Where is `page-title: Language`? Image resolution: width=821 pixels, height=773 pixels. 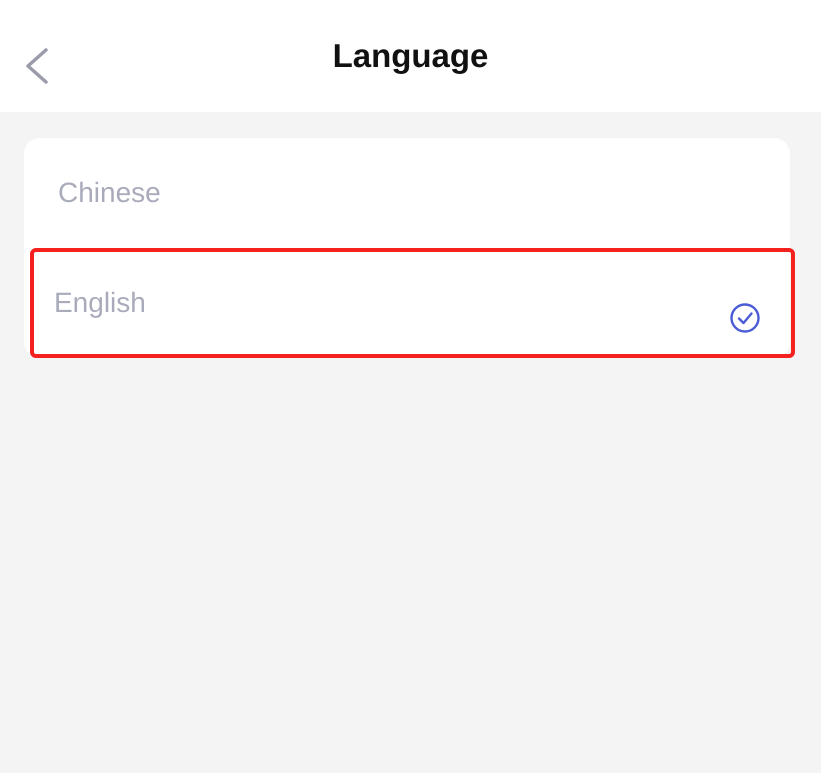 page-title: Language is located at coordinates (410, 56).